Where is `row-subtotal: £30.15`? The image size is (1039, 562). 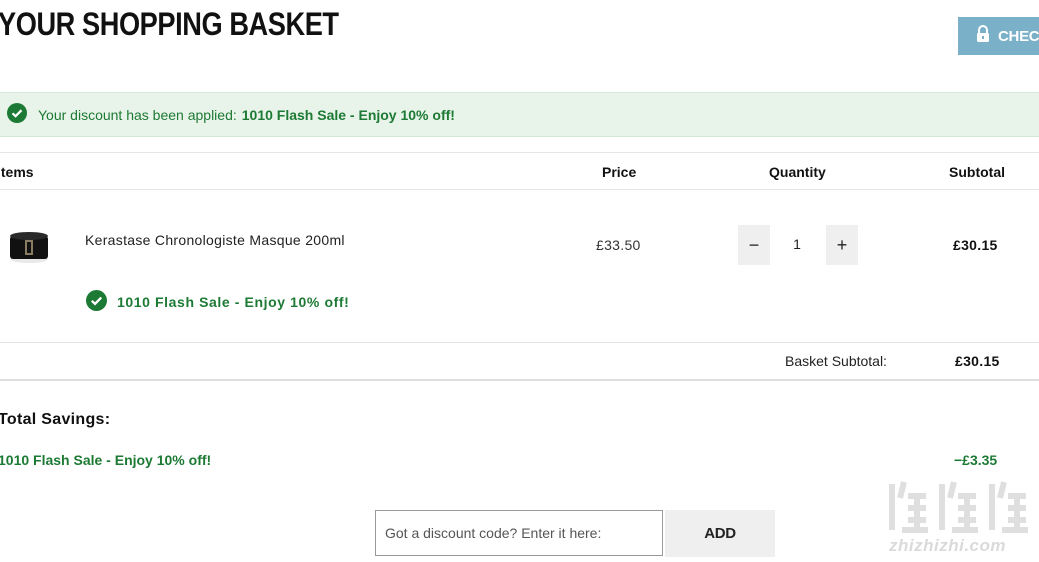 row-subtotal: £30.15 is located at coordinates (975, 245).